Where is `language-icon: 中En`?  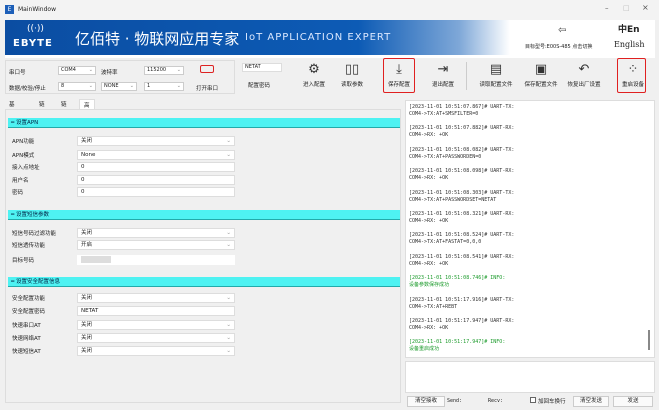 language-icon: 中En is located at coordinates (629, 28).